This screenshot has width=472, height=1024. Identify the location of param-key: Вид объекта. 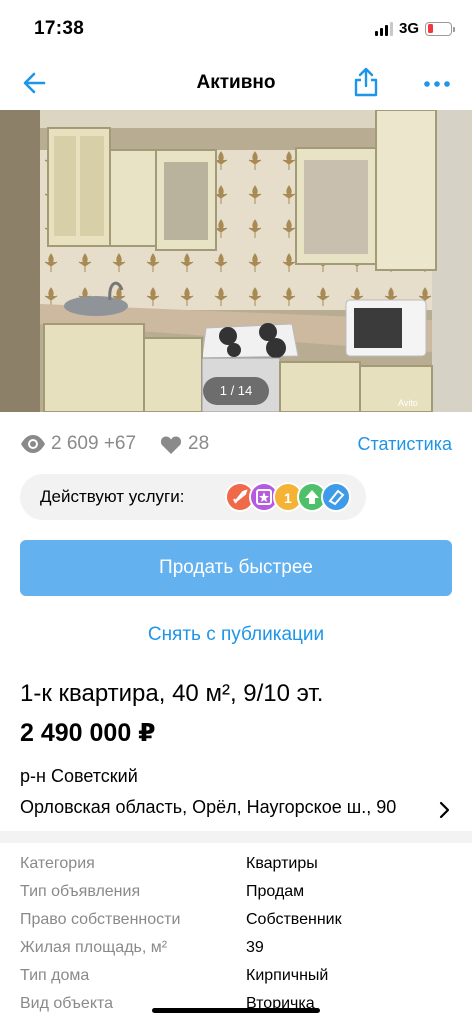
(67, 1003).